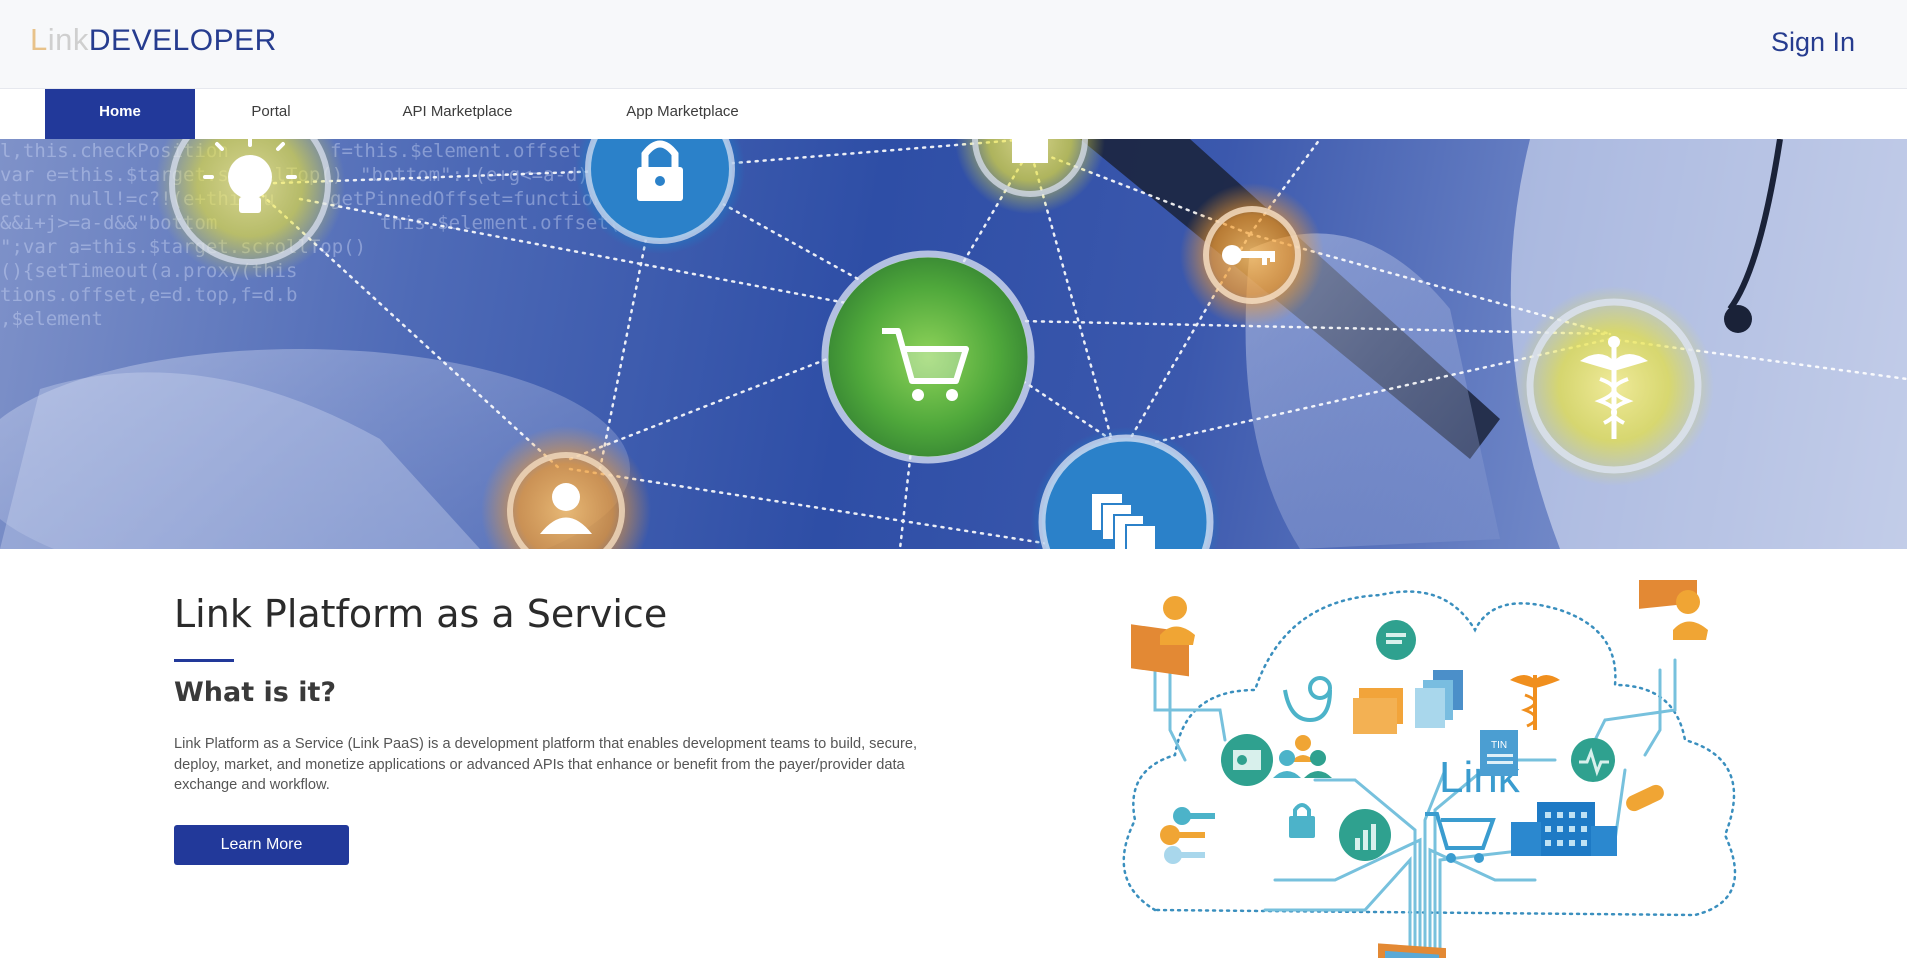  Describe the element at coordinates (1564, 829) in the screenshot. I see `hospital-icon` at that location.